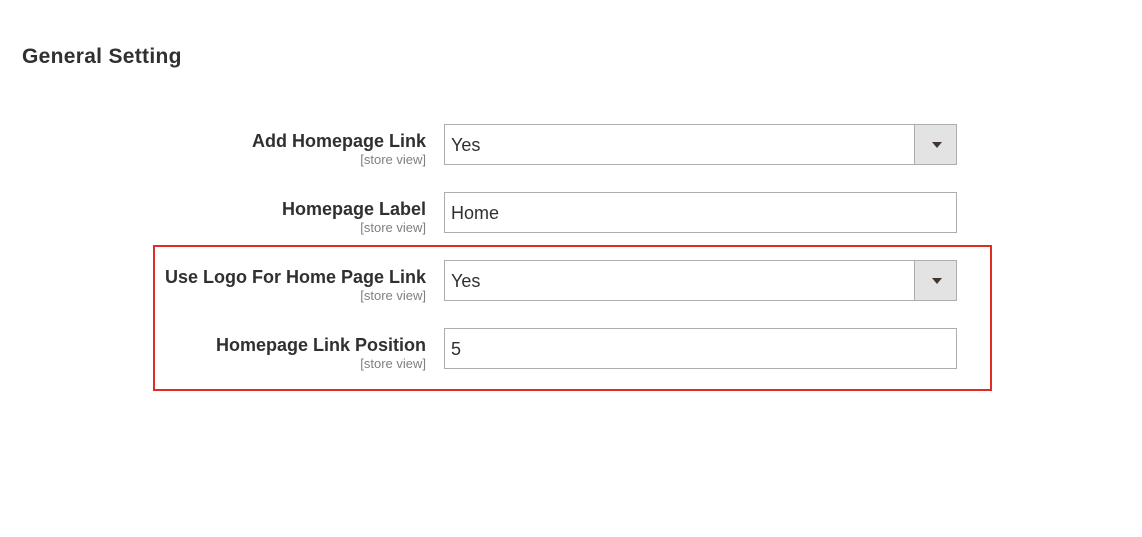  I want to click on field-label: Homepage Label, so click(353, 209).